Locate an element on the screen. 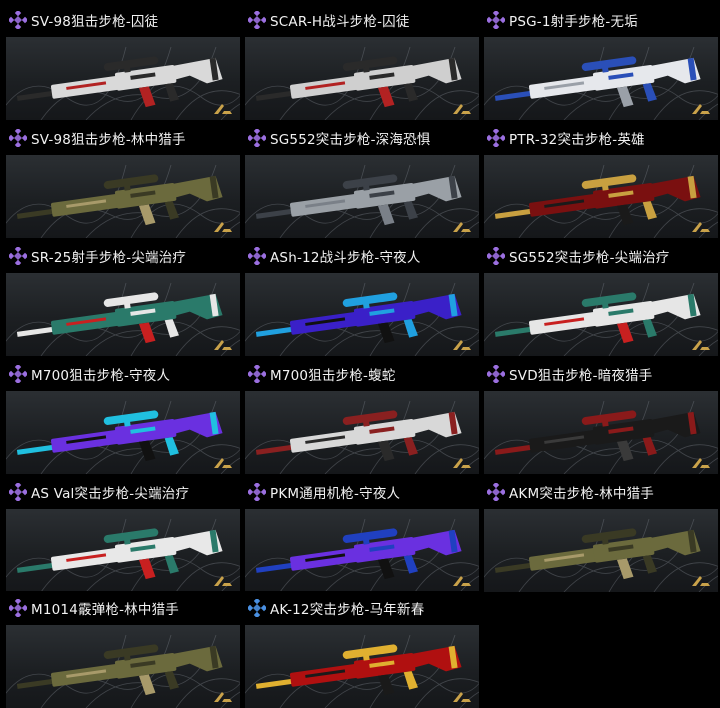 This screenshot has width=720, height=708. skin-name: SG552突击步枪-尖端治疗 is located at coordinates (589, 258).